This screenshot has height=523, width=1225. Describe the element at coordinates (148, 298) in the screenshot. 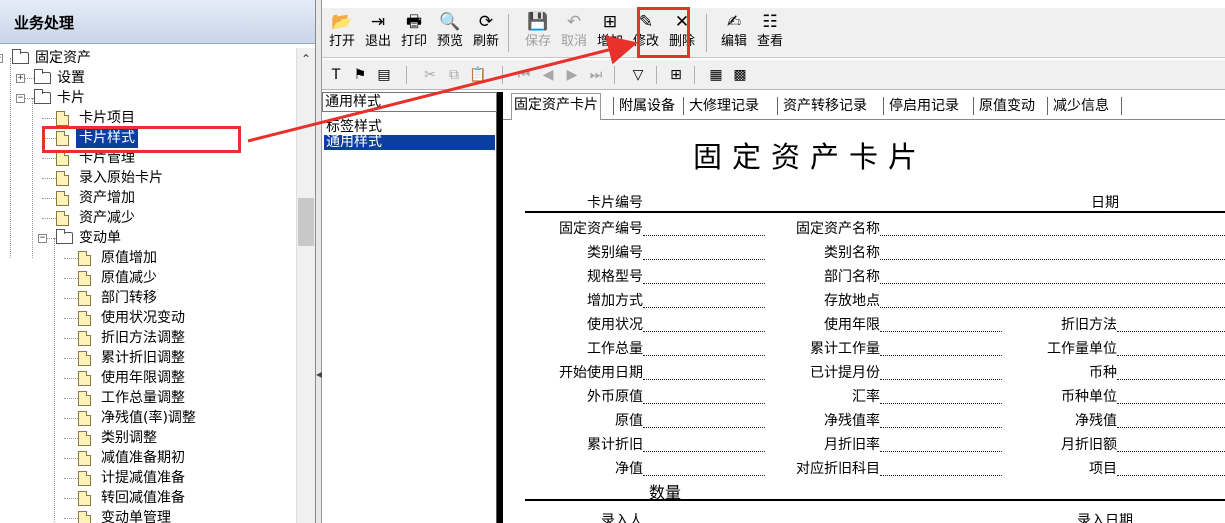

I see `tree-node: 部门转移` at that location.